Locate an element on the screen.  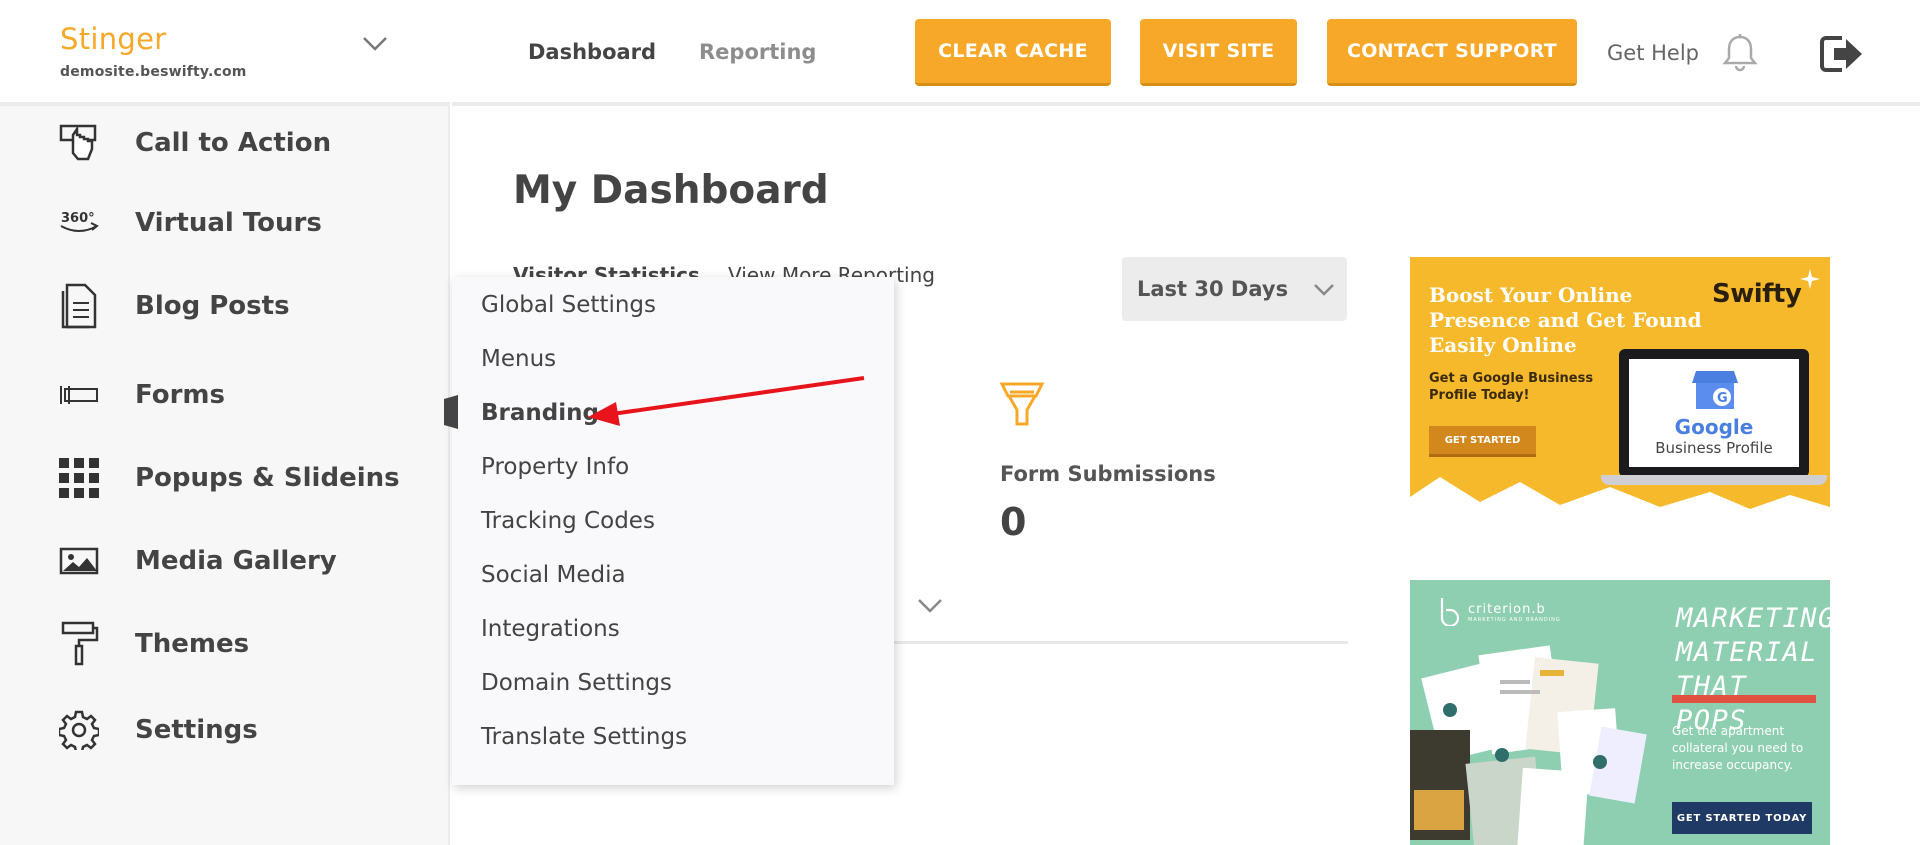
date-range-select: Last 30 Days is located at coordinates (1234, 289).